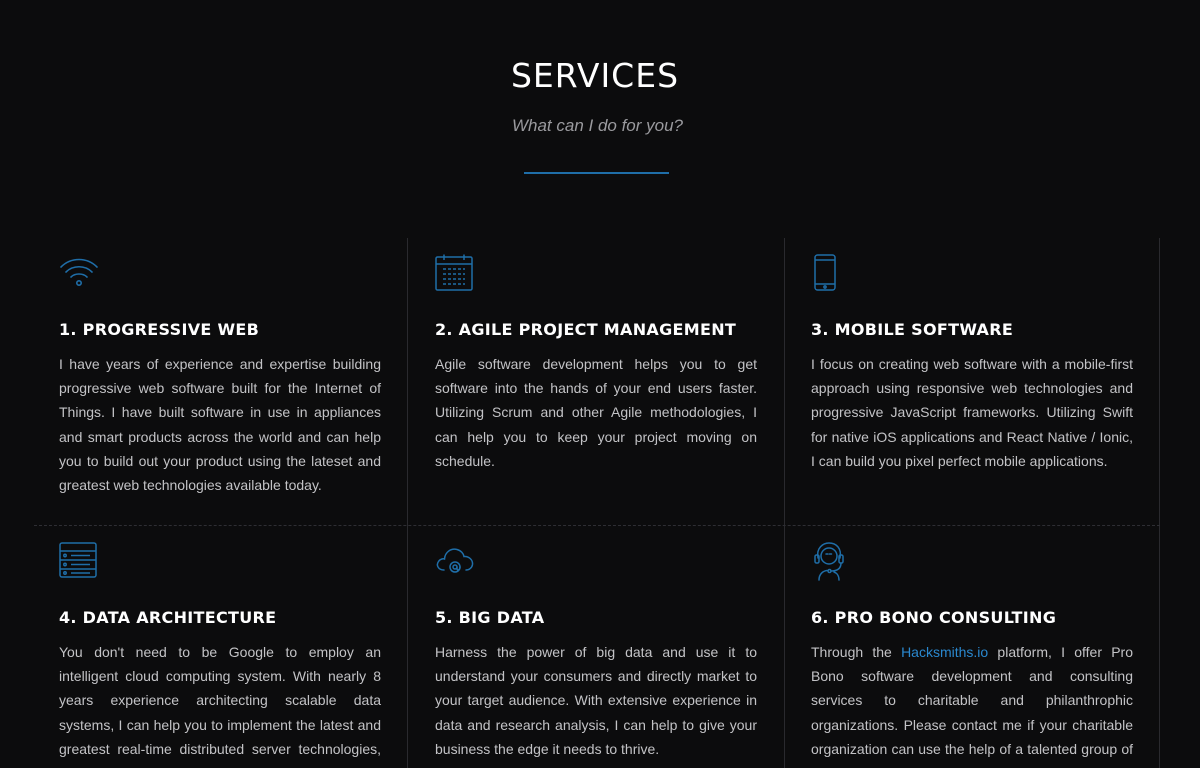 The image size is (1200, 768). What do you see at coordinates (944, 652) in the screenshot?
I see `hacksmiths-link: Hacksmiths.io` at bounding box center [944, 652].